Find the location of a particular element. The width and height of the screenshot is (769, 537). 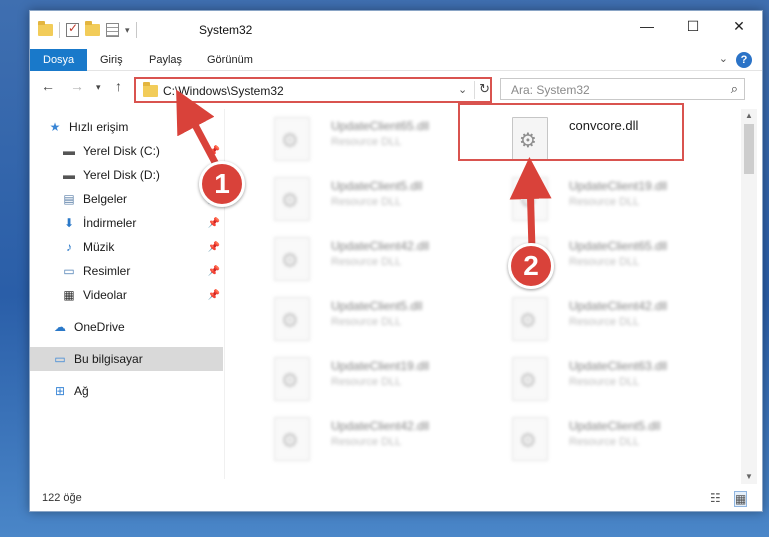

ribbon-tabs: Dosya Giriş Paylaş Görünüm ⌄ ? is located at coordinates (396, 60).